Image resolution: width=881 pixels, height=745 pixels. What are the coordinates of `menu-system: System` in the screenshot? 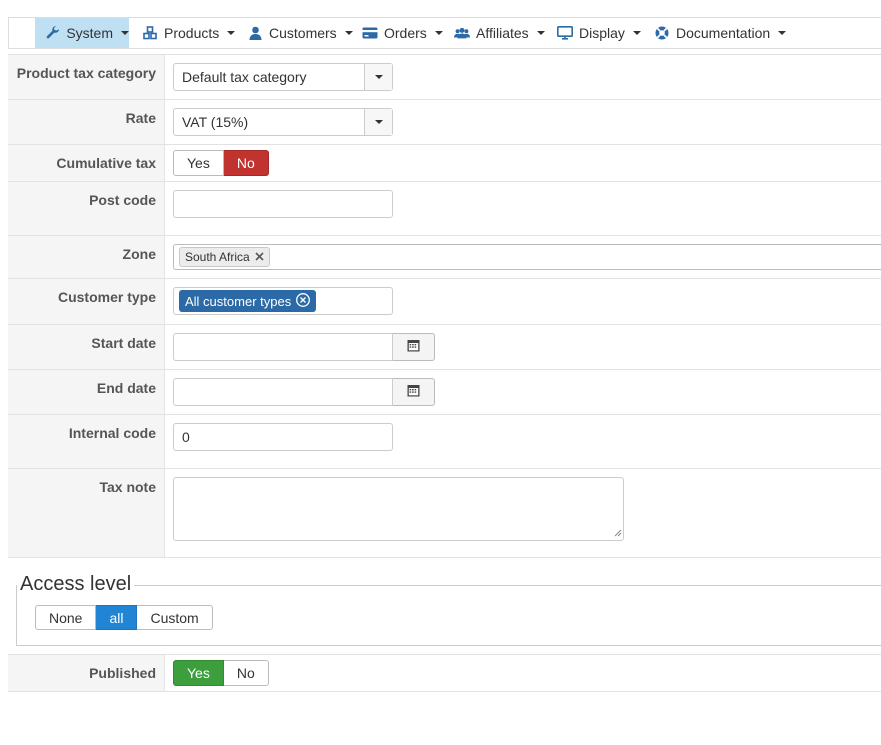 It's located at (82, 33).